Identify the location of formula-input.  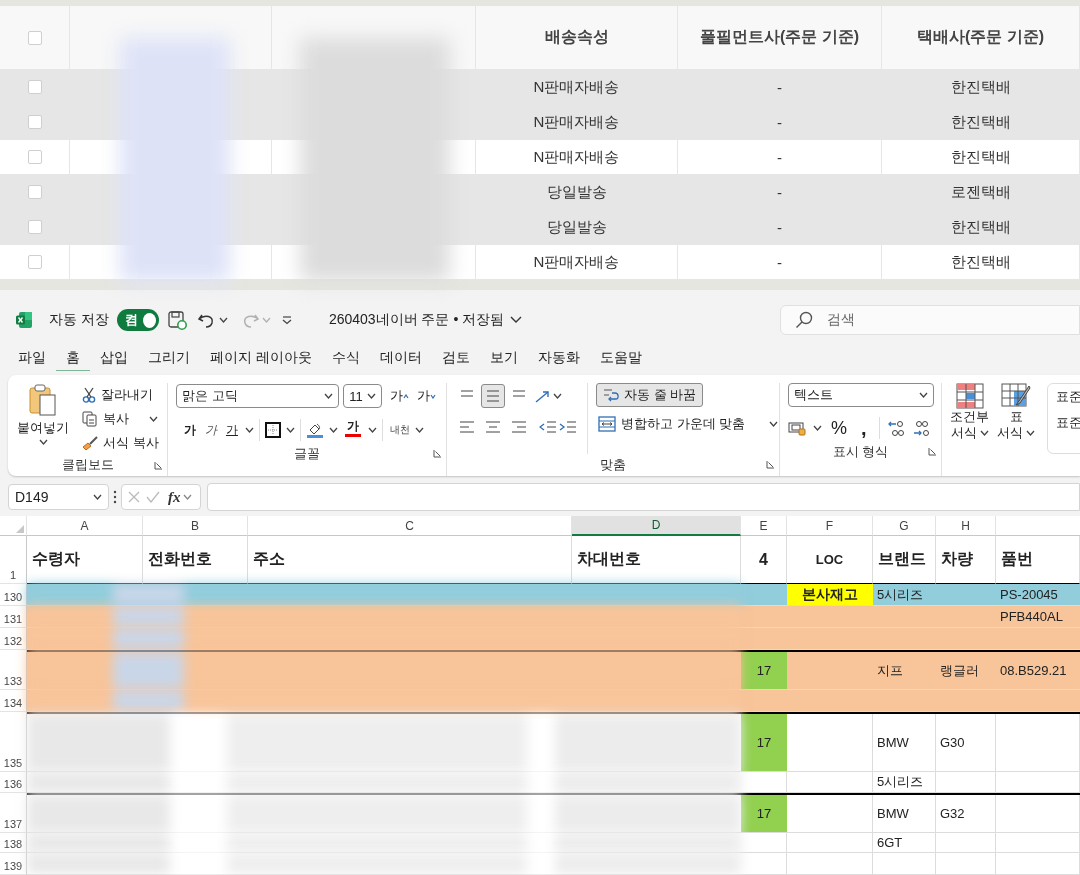
(643, 497).